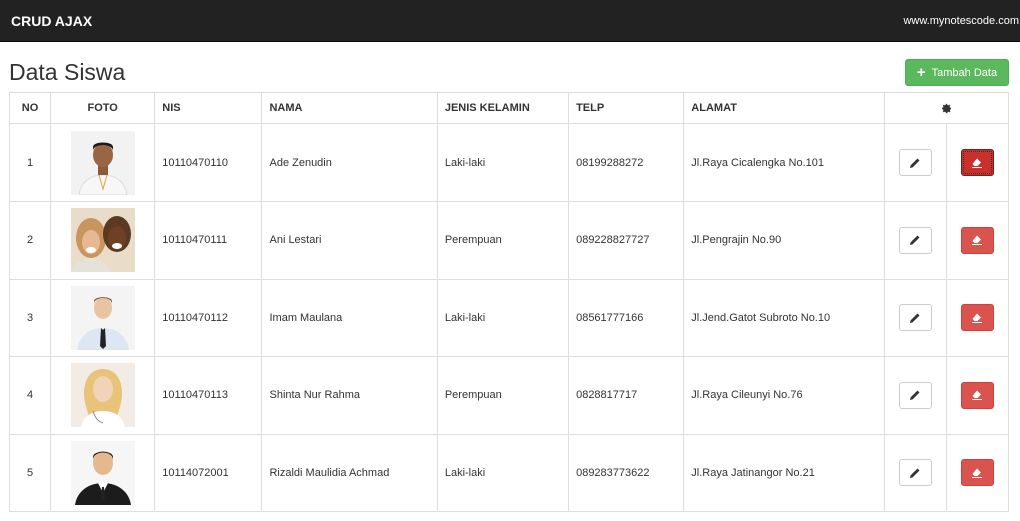 The image size is (1020, 521). I want to click on cell-telp: 089283773622, so click(626, 472).